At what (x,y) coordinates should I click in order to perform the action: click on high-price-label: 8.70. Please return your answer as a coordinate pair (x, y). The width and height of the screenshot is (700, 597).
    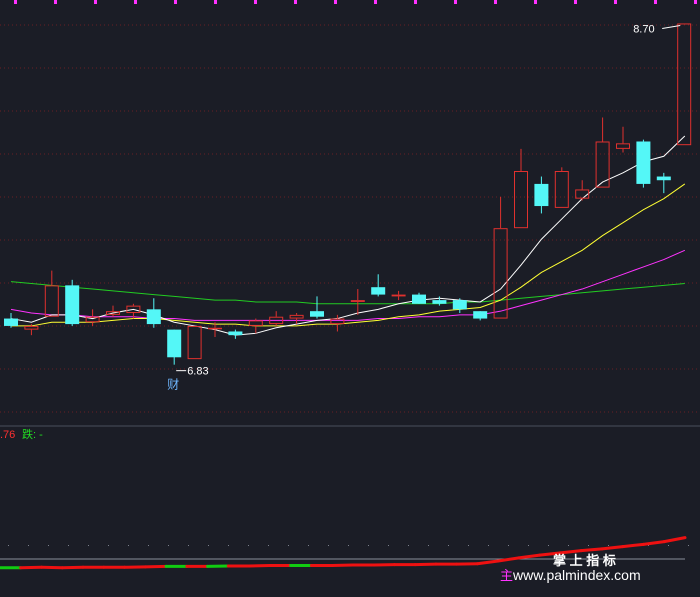
    Looking at the image, I should click on (643, 29).